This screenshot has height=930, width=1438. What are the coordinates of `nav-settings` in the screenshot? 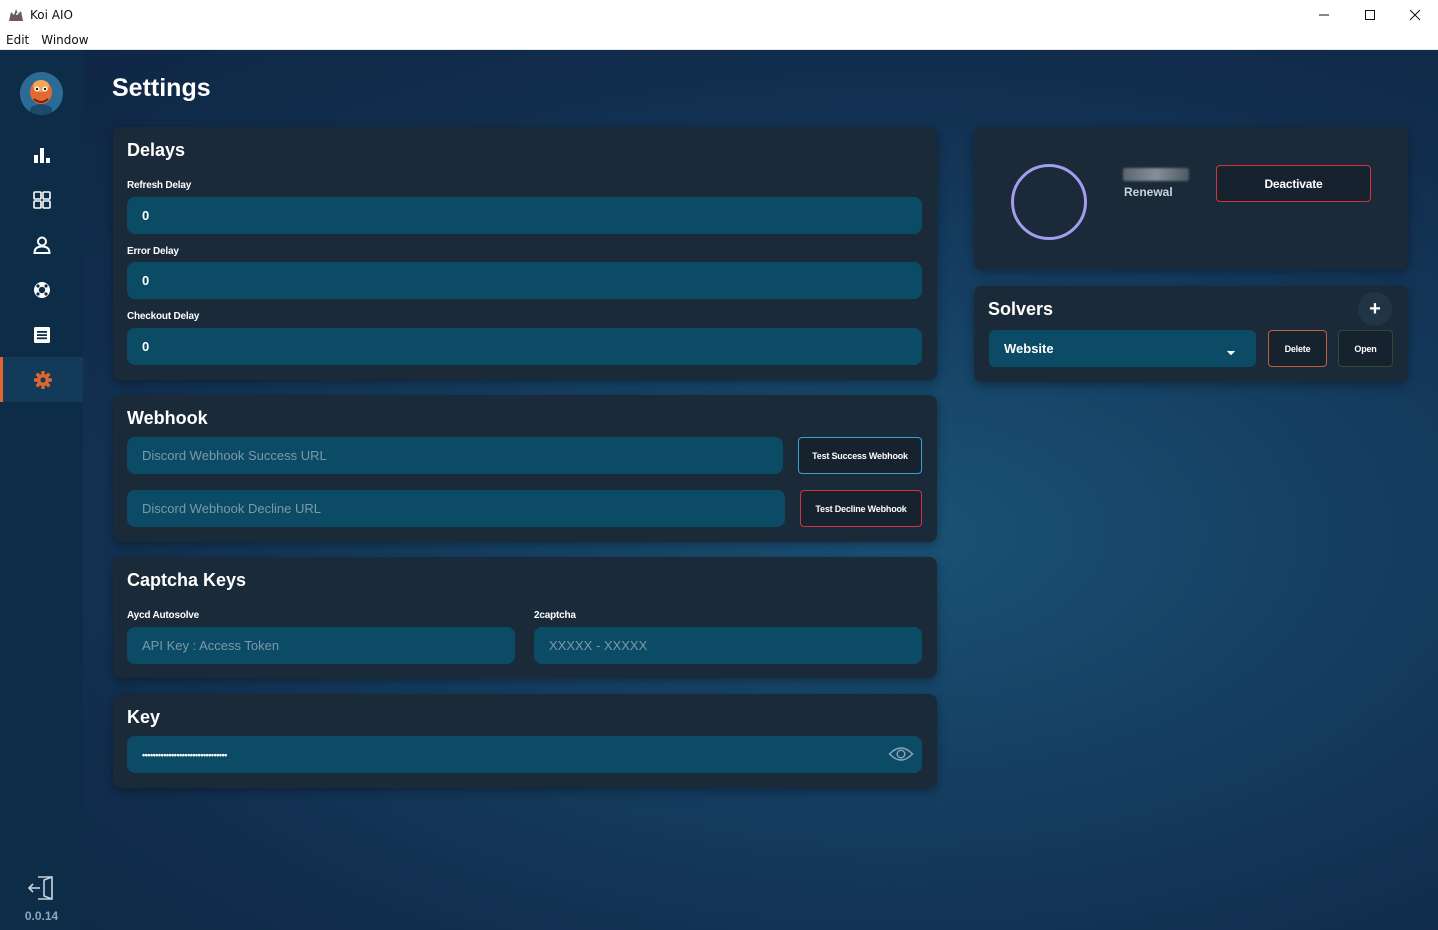 It's located at (41, 379).